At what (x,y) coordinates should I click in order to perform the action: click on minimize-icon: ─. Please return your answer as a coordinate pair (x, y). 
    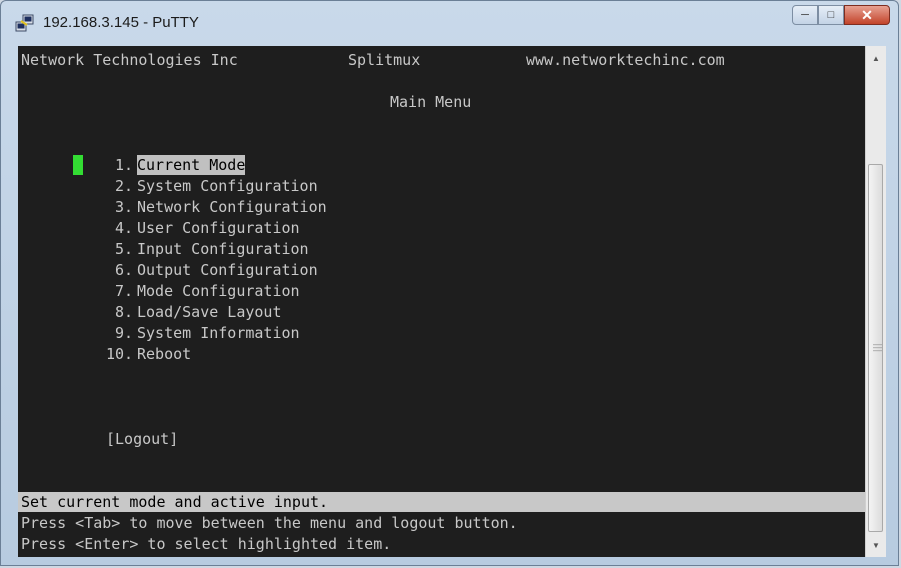
    Looking at the image, I should click on (805, 15).